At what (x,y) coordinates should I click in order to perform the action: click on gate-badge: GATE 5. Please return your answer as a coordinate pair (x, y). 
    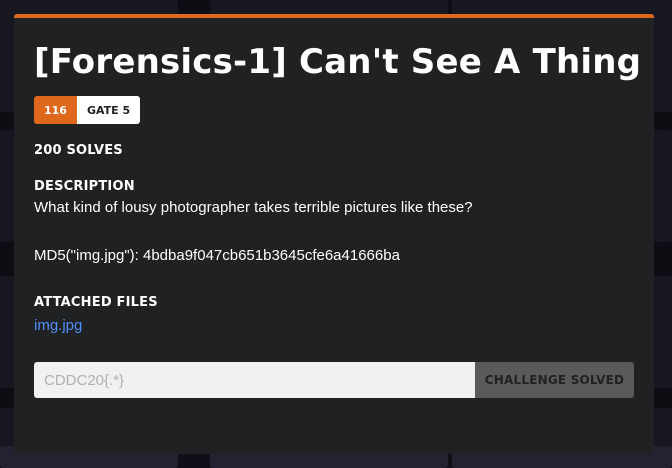
    Looking at the image, I should click on (108, 110).